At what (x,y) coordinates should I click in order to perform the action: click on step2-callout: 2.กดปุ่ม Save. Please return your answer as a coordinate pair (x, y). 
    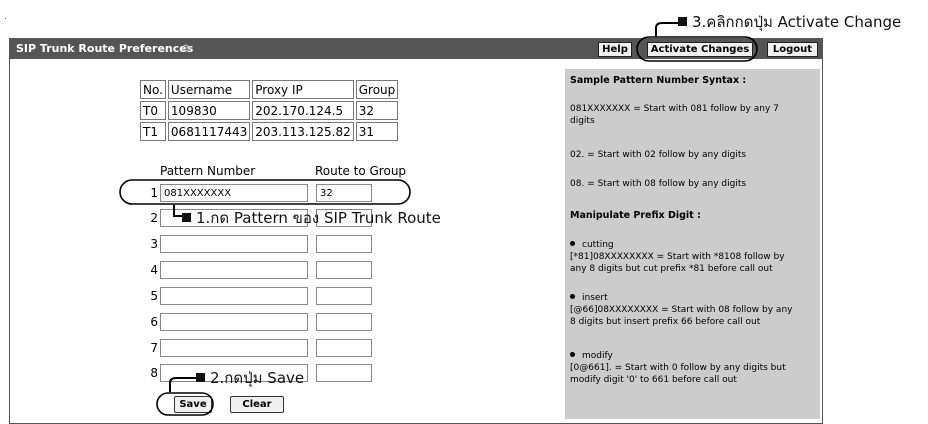
    Looking at the image, I should click on (250, 378).